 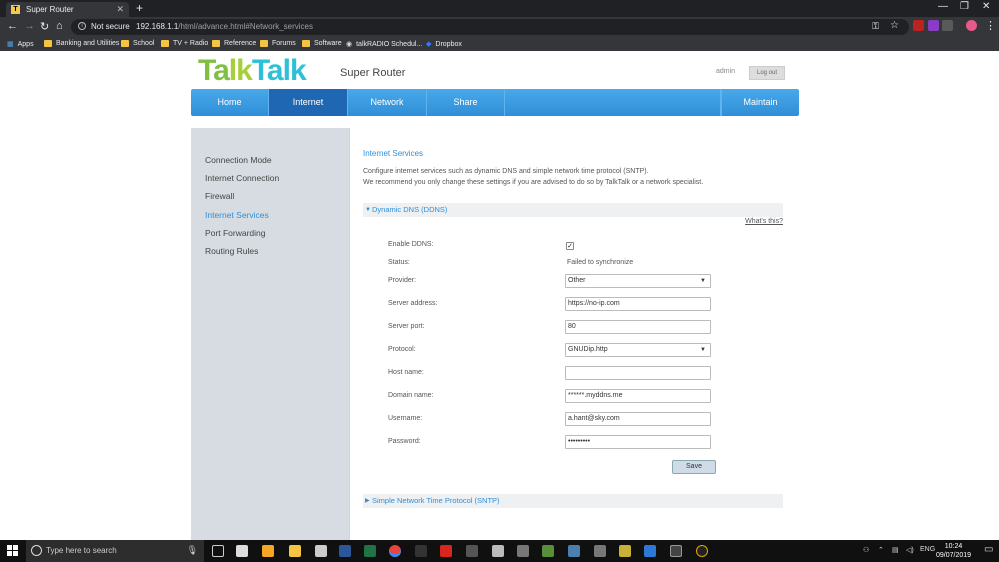 I want to click on search-icon, so click(x=36, y=550).